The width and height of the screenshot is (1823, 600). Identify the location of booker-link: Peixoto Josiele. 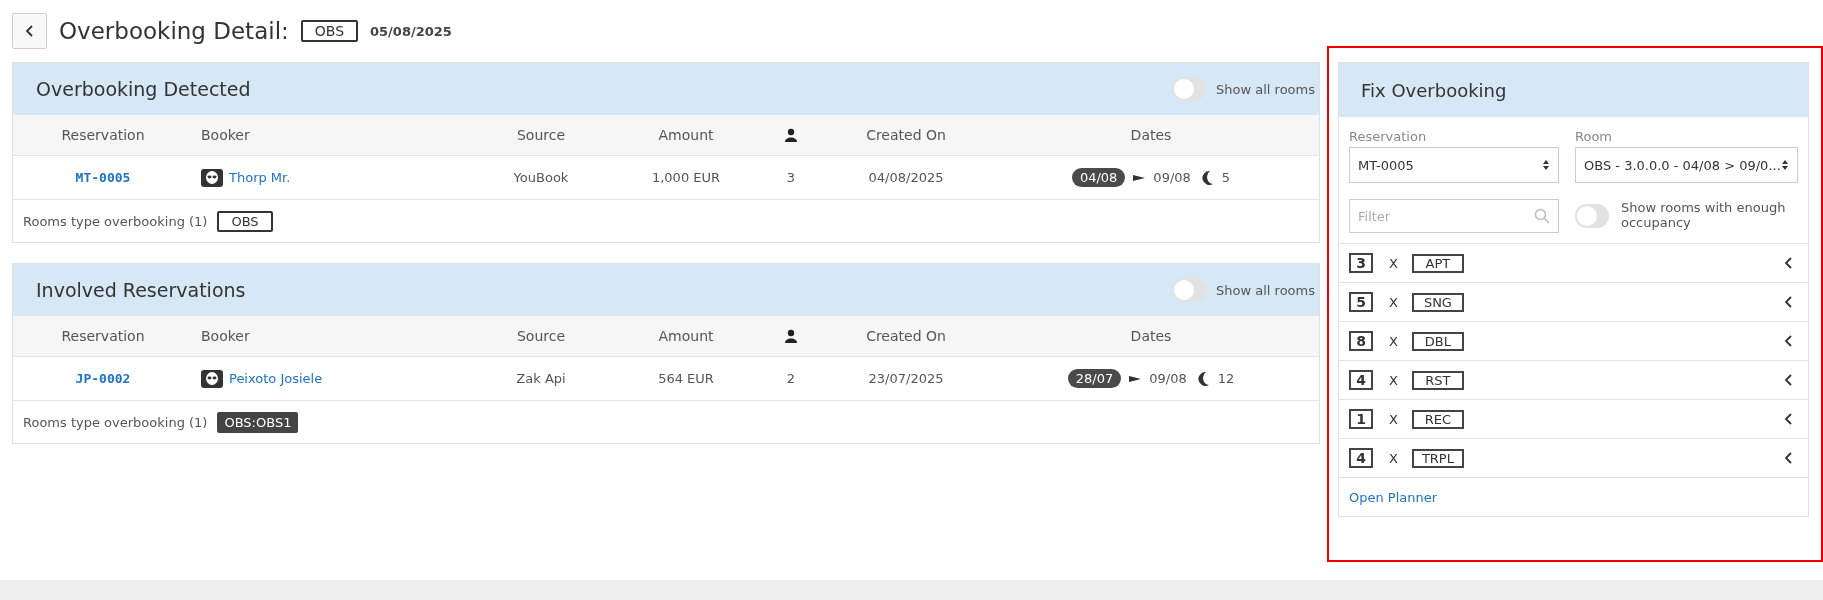
(276, 378).